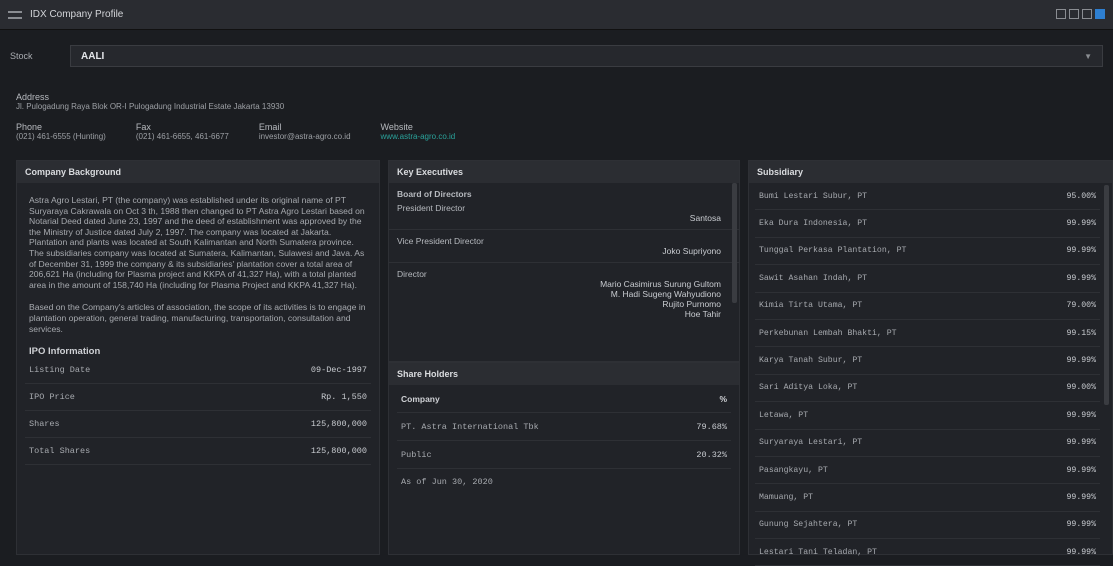 Image resolution: width=1113 pixels, height=566 pixels. What do you see at coordinates (61, 136) in the screenshot?
I see `contact-value: (021) 461-6555 (Hunting)` at bounding box center [61, 136].